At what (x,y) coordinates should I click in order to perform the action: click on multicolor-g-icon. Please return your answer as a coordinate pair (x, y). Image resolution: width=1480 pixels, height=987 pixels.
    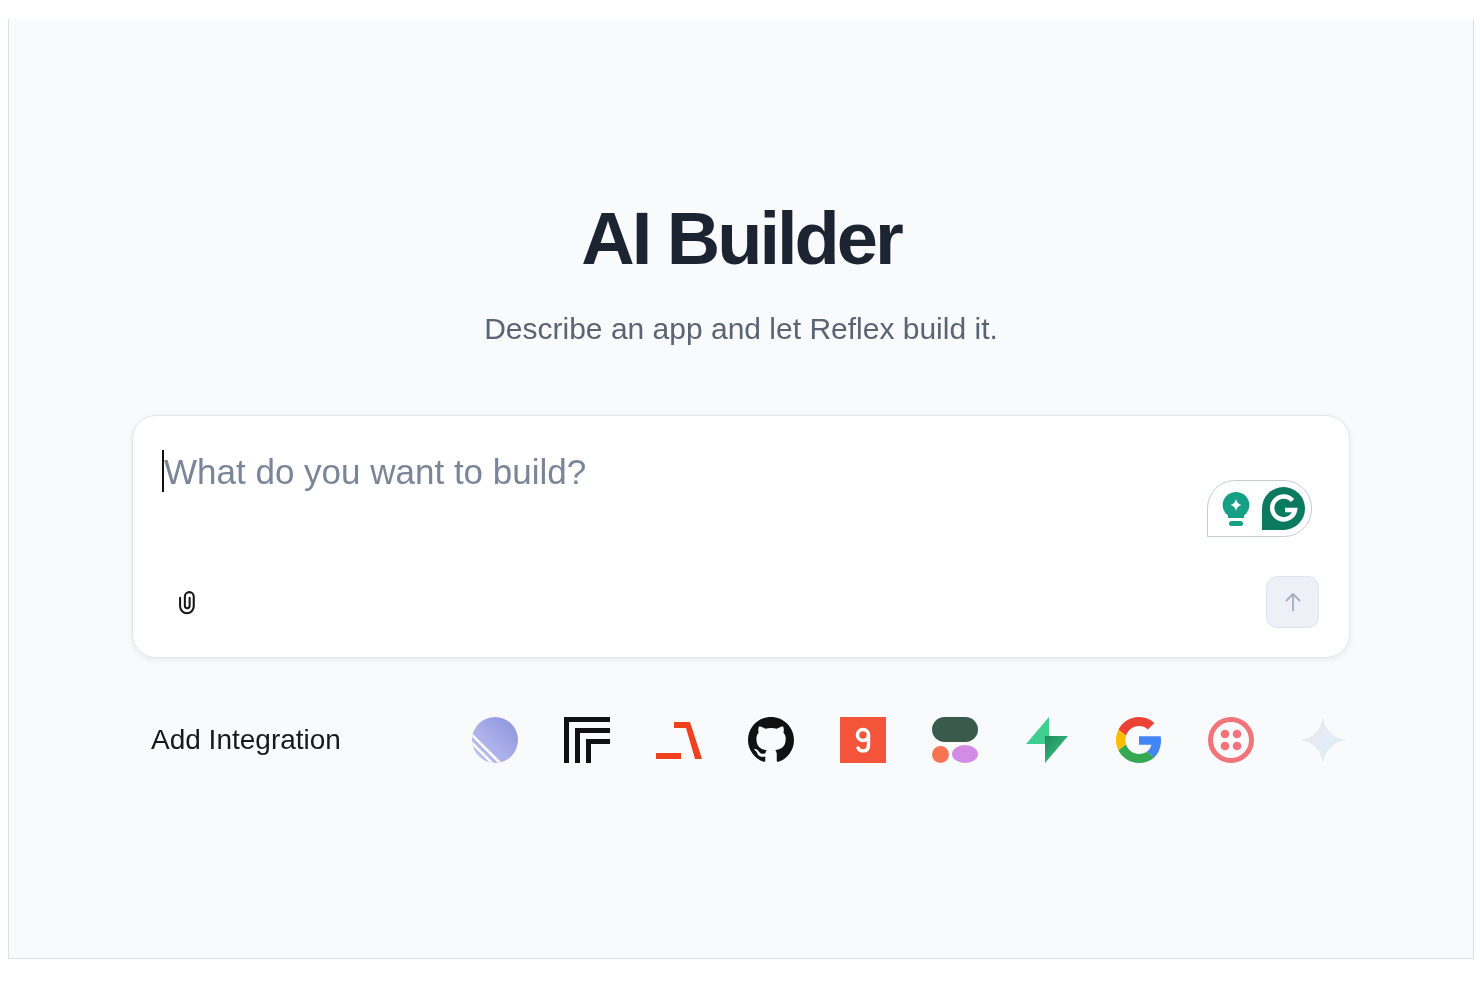
    Looking at the image, I should click on (1139, 740).